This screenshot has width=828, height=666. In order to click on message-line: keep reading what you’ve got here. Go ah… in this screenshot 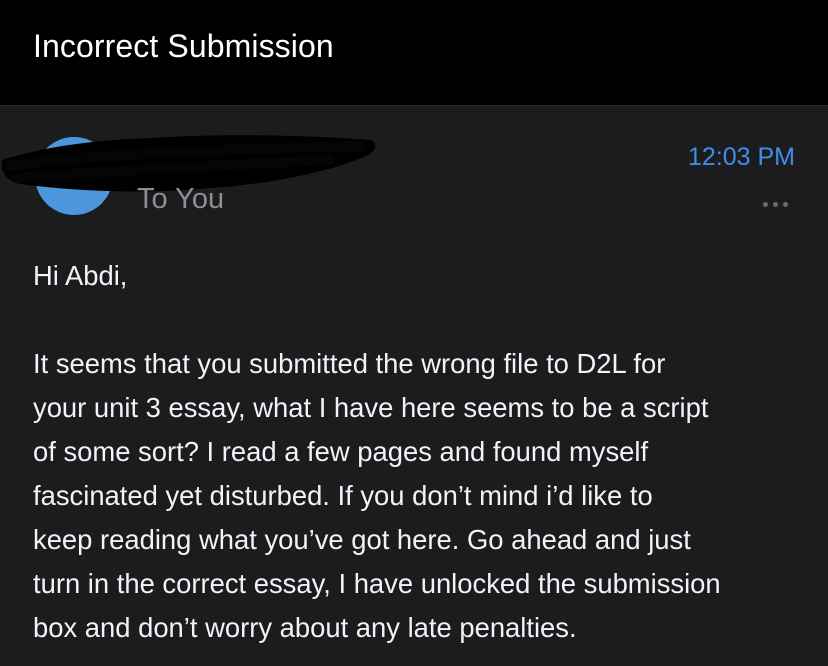, I will do `click(362, 539)`.